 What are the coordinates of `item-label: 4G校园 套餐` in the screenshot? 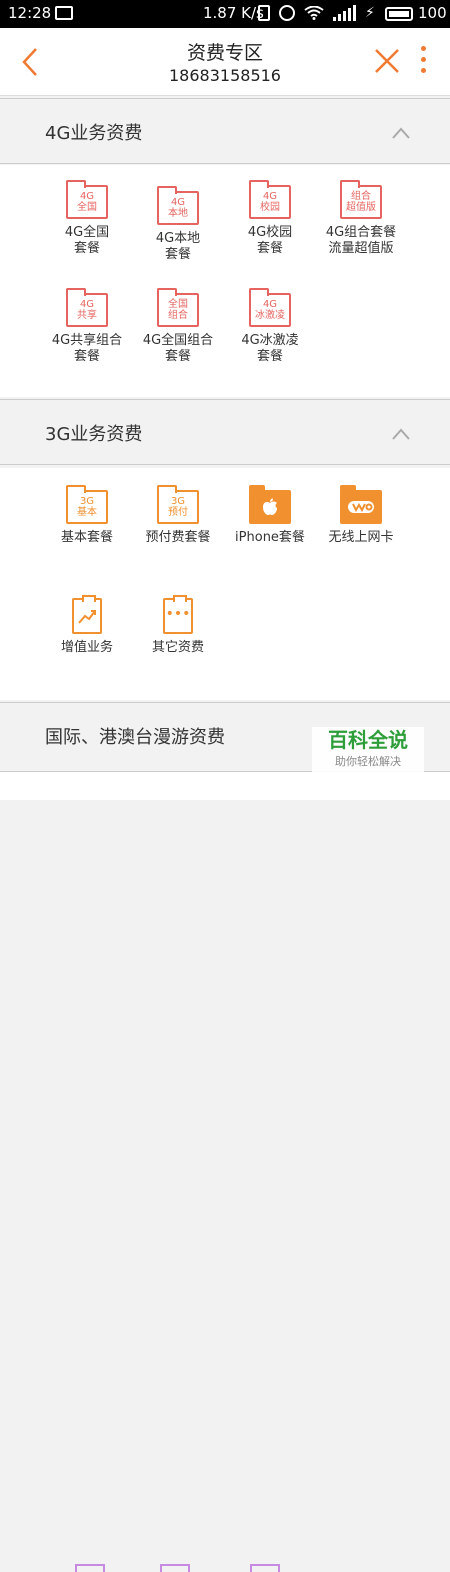 It's located at (270, 240).